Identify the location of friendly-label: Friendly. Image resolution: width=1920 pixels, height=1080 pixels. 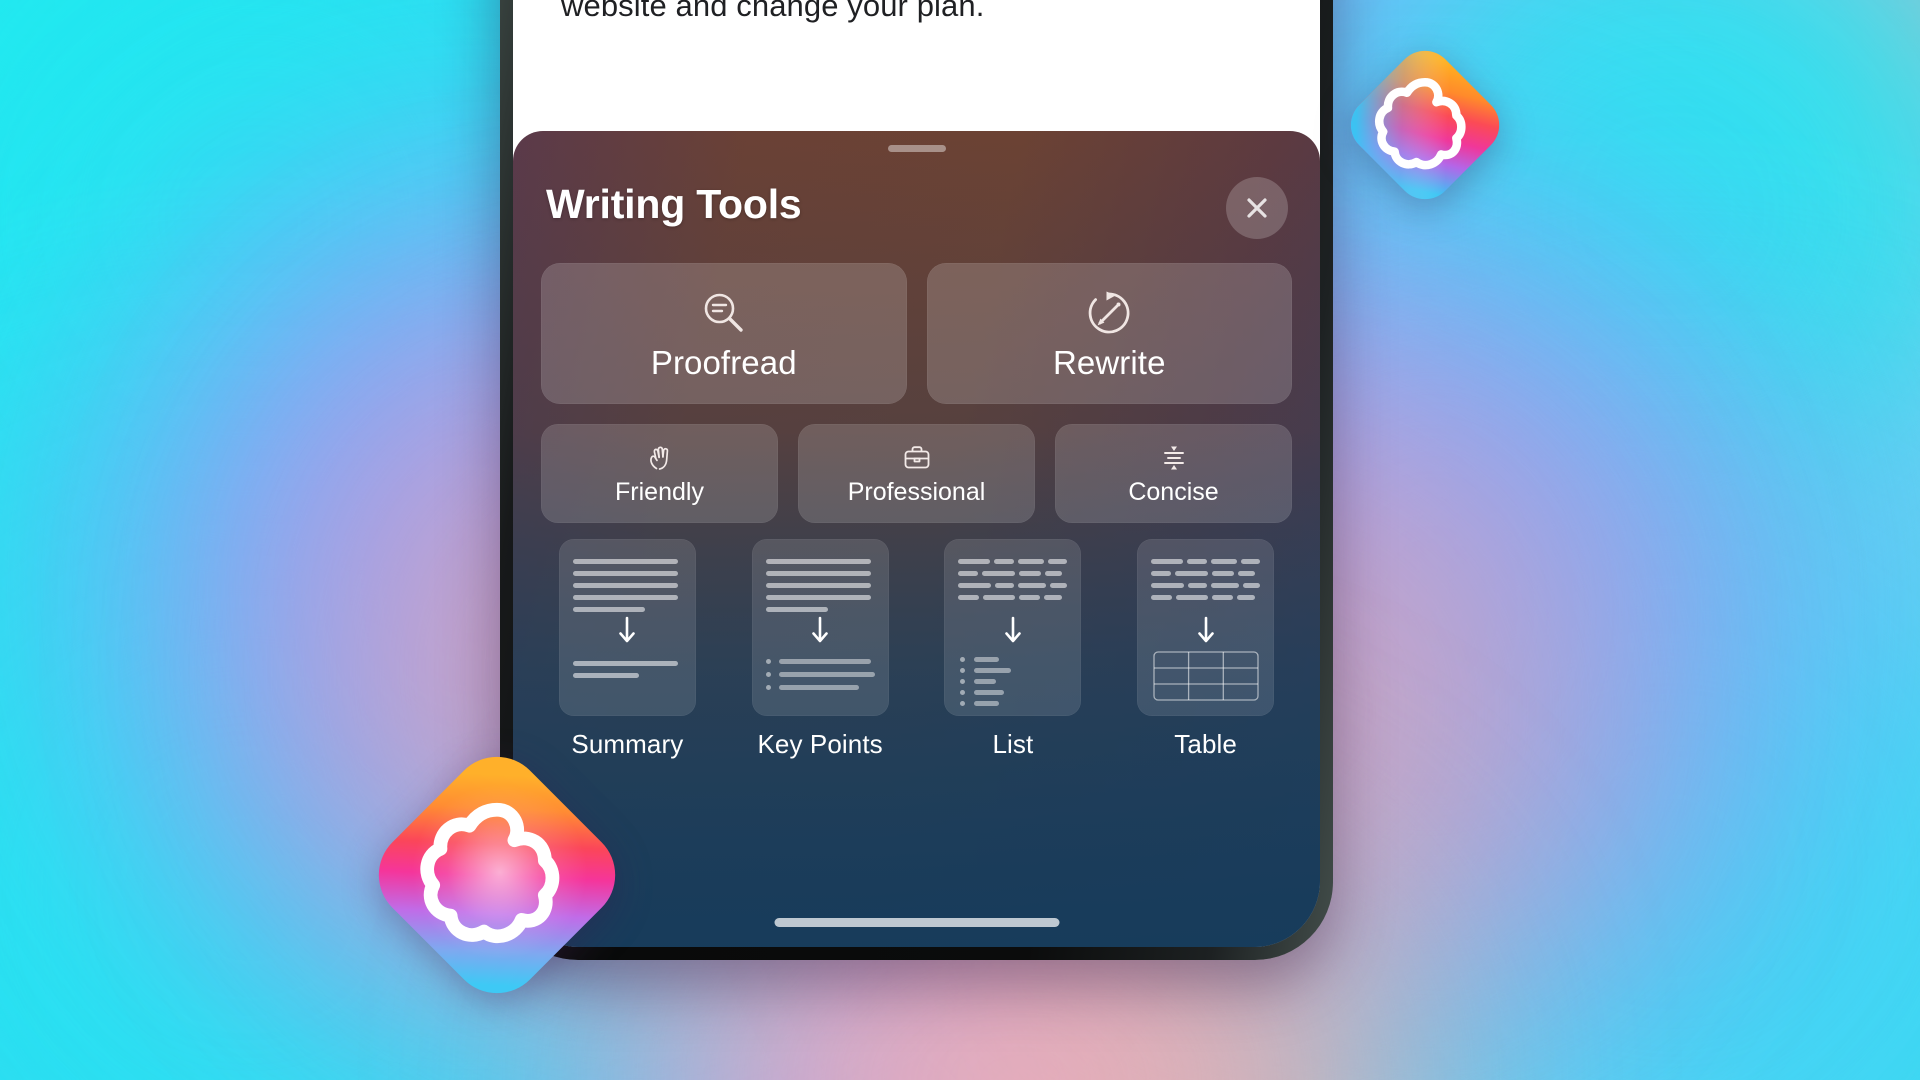
(659, 491).